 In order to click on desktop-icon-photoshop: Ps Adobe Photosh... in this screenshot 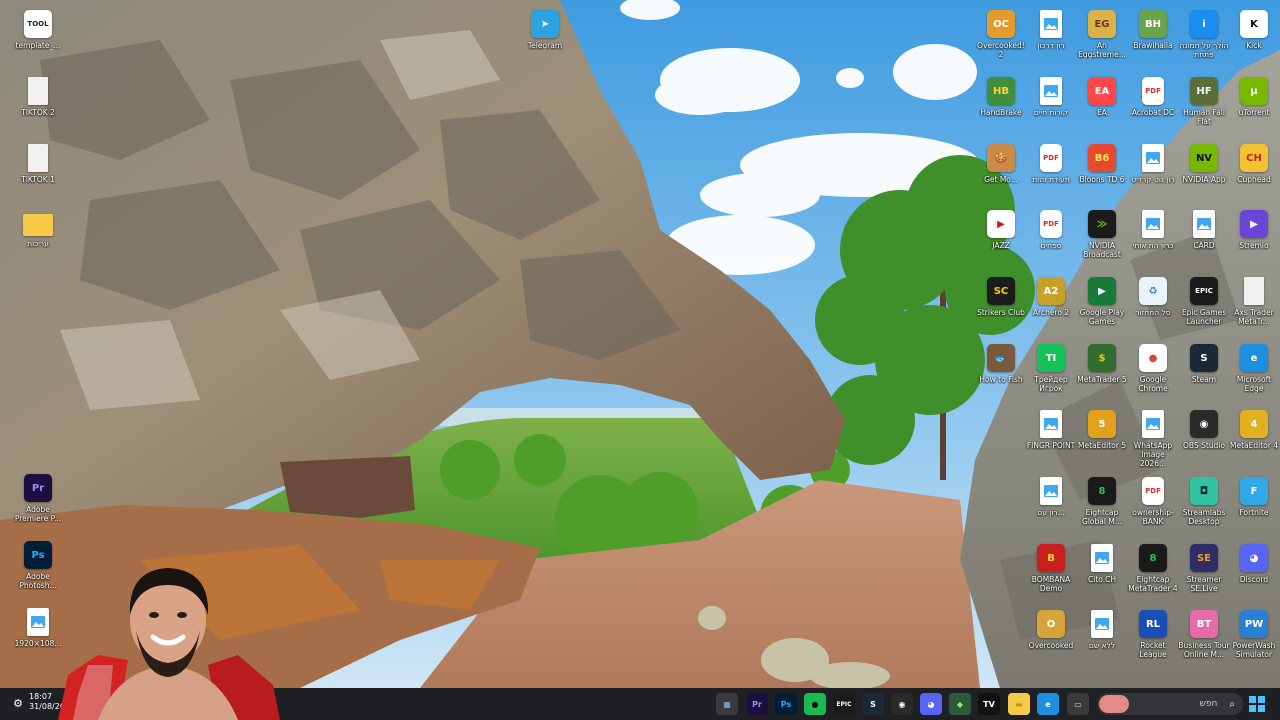, I will do `click(38, 568)`.